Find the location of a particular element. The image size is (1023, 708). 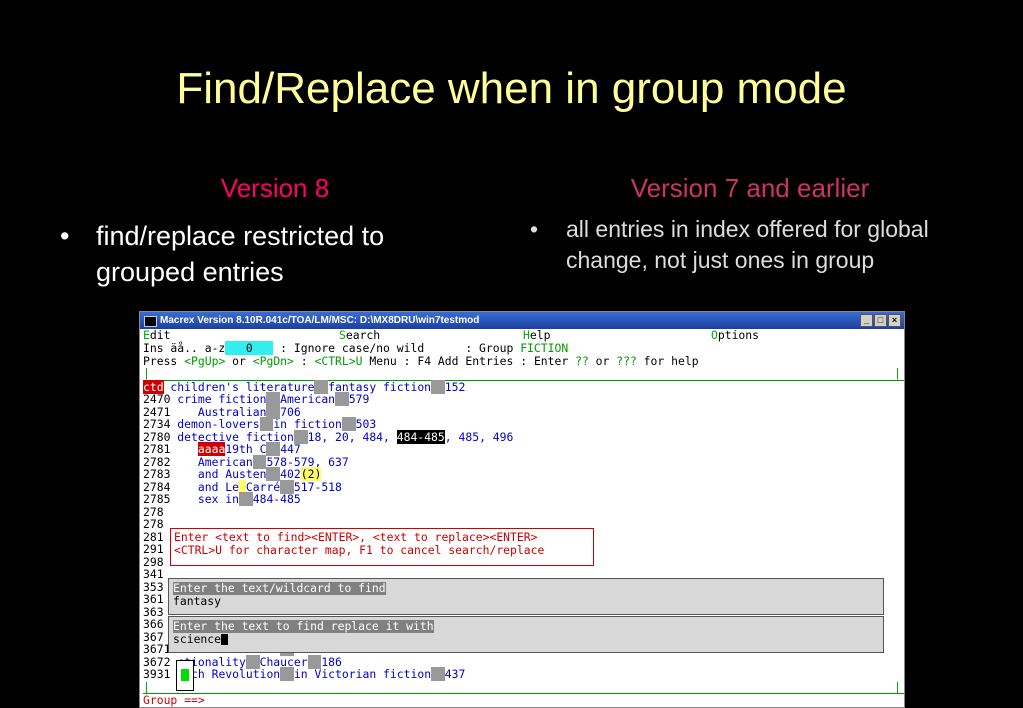

entry-pages: 579 is located at coordinates (359, 399).